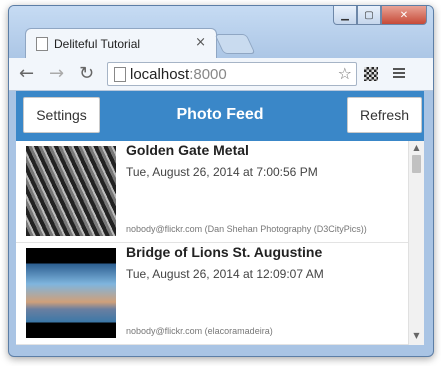  I want to click on browser-toolbar: ← → ↻ localhost:8000 ☆, so click(221, 74).